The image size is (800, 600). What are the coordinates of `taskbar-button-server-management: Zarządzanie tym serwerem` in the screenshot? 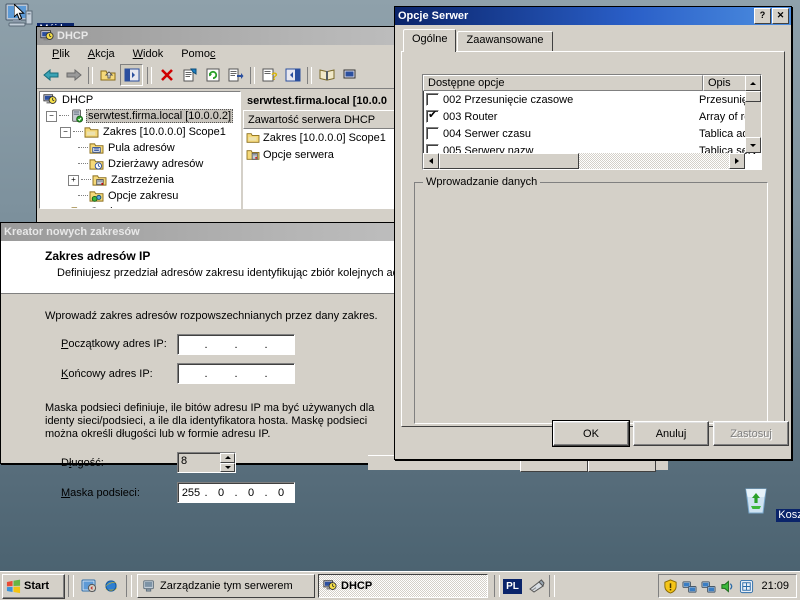 It's located at (226, 586).